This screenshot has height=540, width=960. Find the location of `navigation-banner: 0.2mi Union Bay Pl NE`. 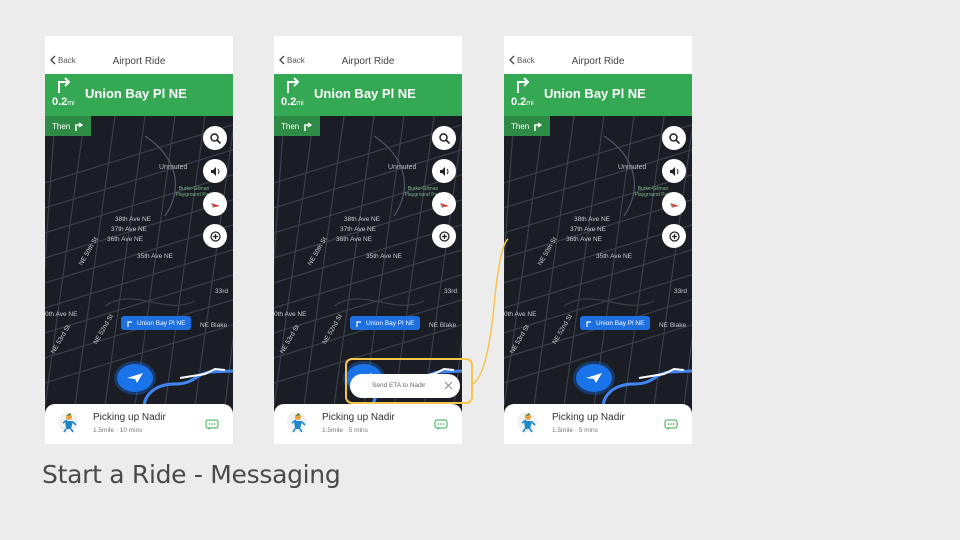

navigation-banner: 0.2mi Union Bay Pl NE is located at coordinates (598, 95).